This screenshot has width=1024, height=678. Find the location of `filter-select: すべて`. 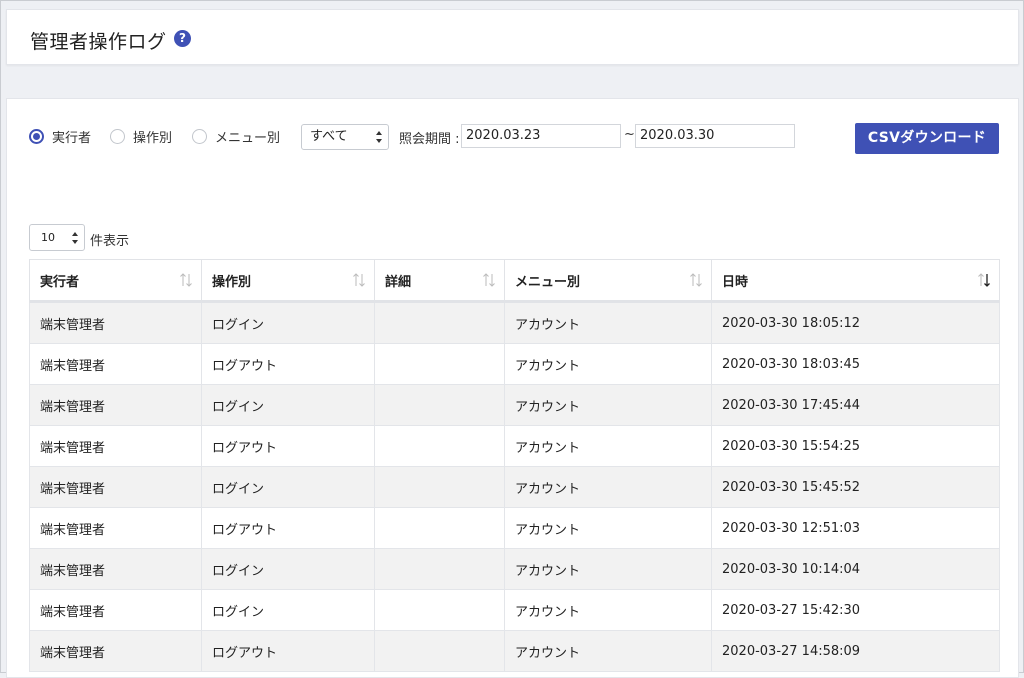

filter-select: すべて is located at coordinates (345, 137).